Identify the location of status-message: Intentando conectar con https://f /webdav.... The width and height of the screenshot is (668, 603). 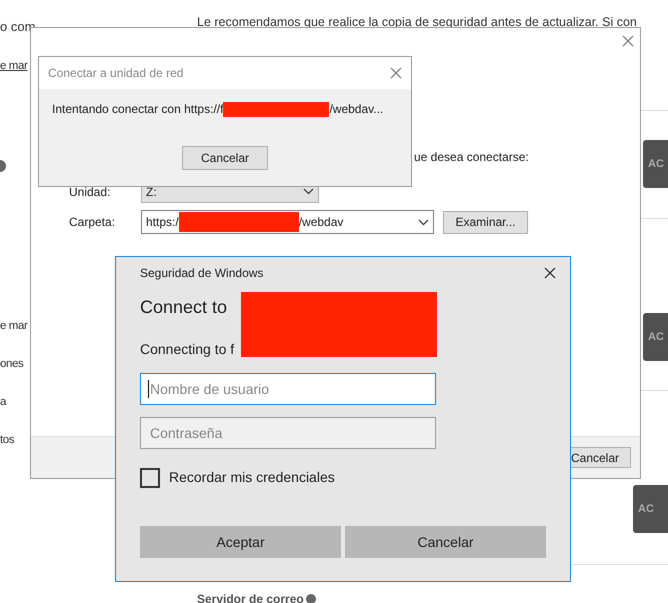
(218, 109).